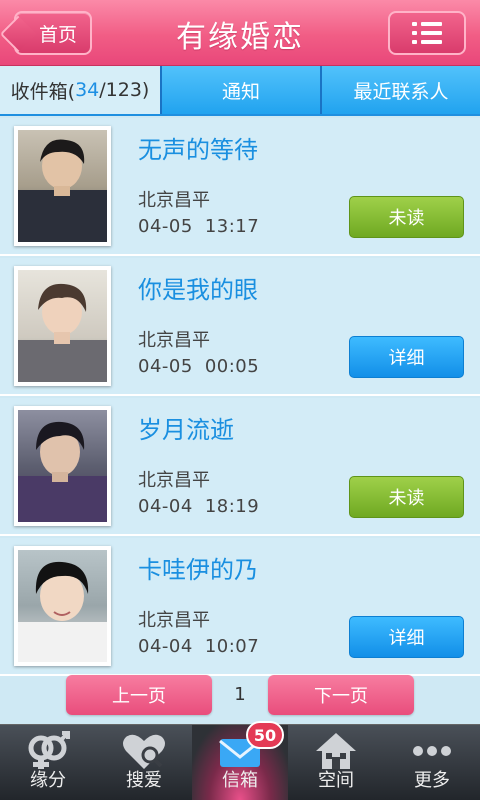 The image size is (480, 800). I want to click on message-time: 04-05 00:05, so click(198, 366).